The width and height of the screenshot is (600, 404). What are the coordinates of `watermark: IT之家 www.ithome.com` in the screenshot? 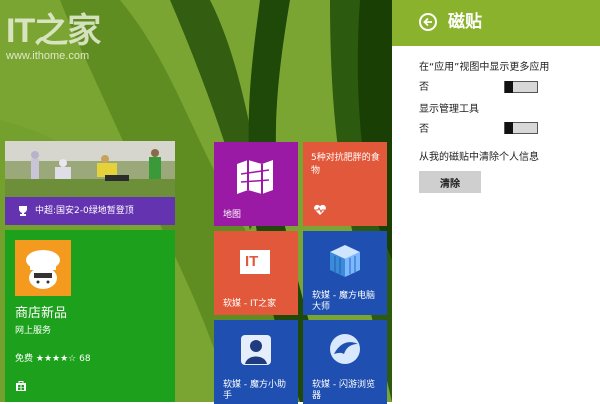 It's located at (53, 37).